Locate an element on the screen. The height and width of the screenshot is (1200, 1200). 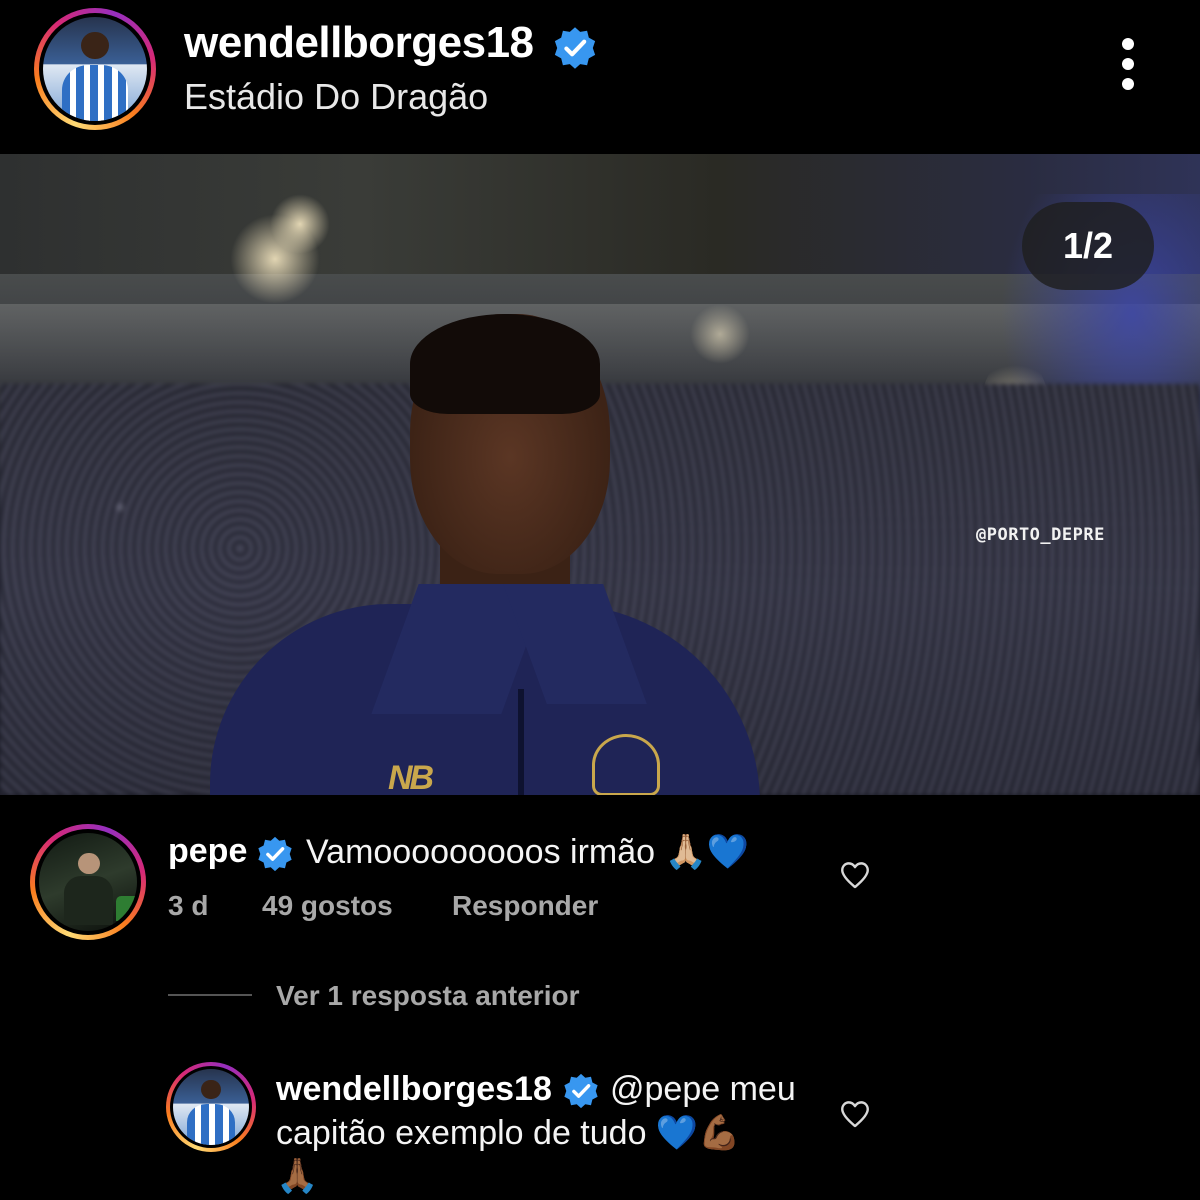
comment-likes: 49 gostos is located at coordinates (327, 906).